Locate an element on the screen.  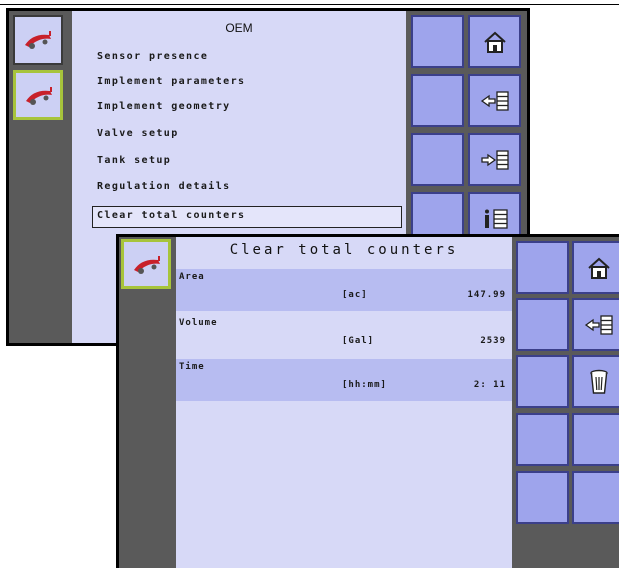
trash-icon is located at coordinates (598, 381).